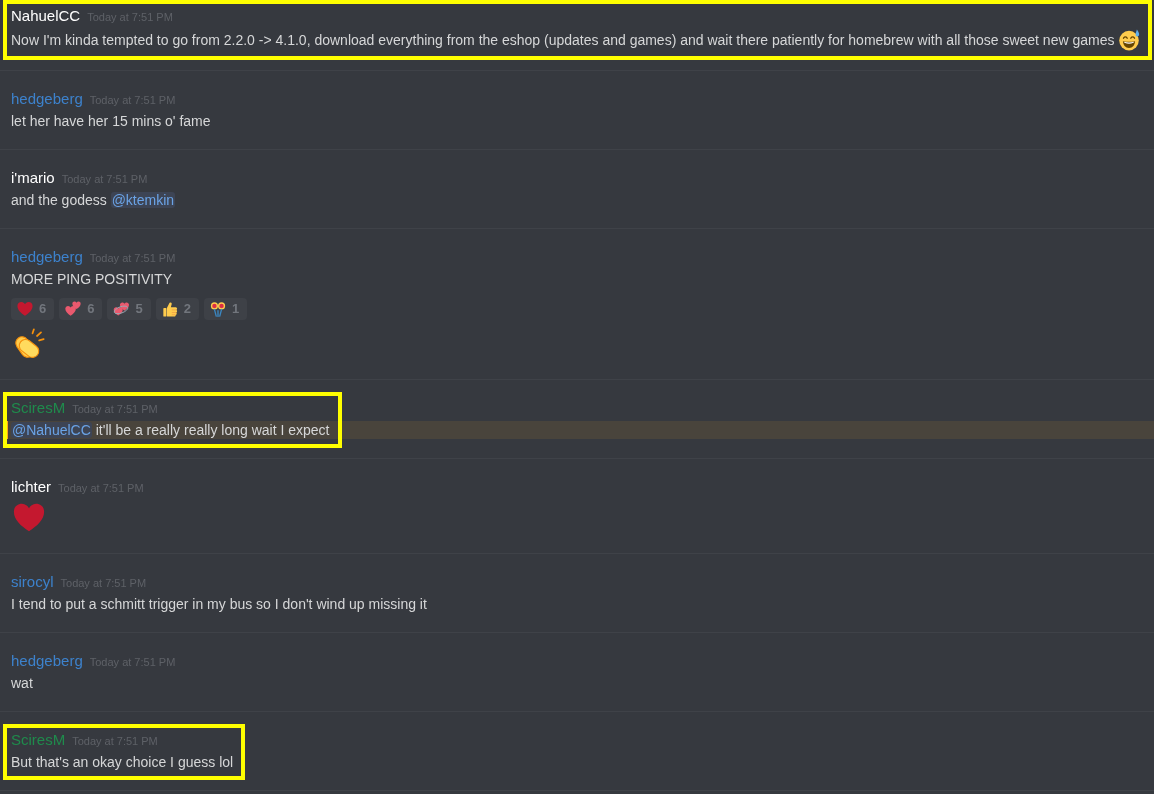  I want to click on author-name: lichter, so click(31, 487).